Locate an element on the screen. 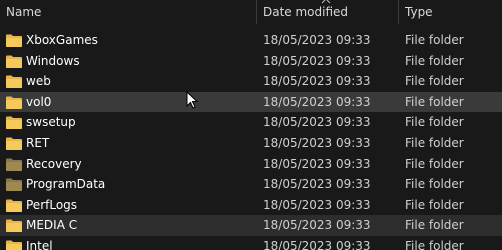 The width and height of the screenshot is (502, 250). column-header-row: Name Date modified Type is located at coordinates (251, 12).